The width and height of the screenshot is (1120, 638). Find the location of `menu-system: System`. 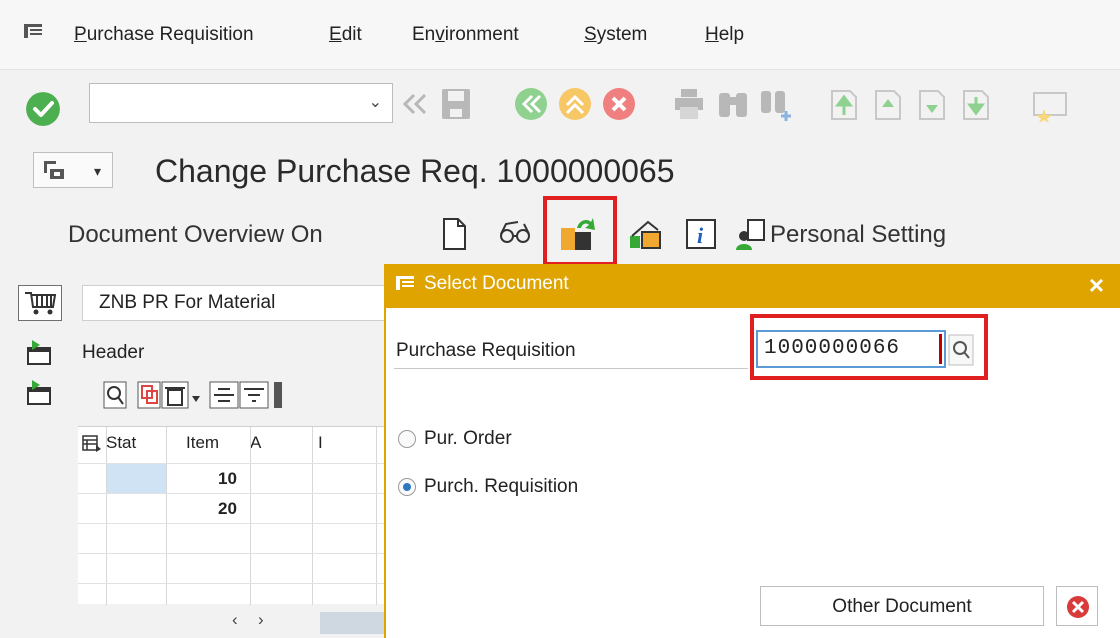

menu-system: System is located at coordinates (615, 35).